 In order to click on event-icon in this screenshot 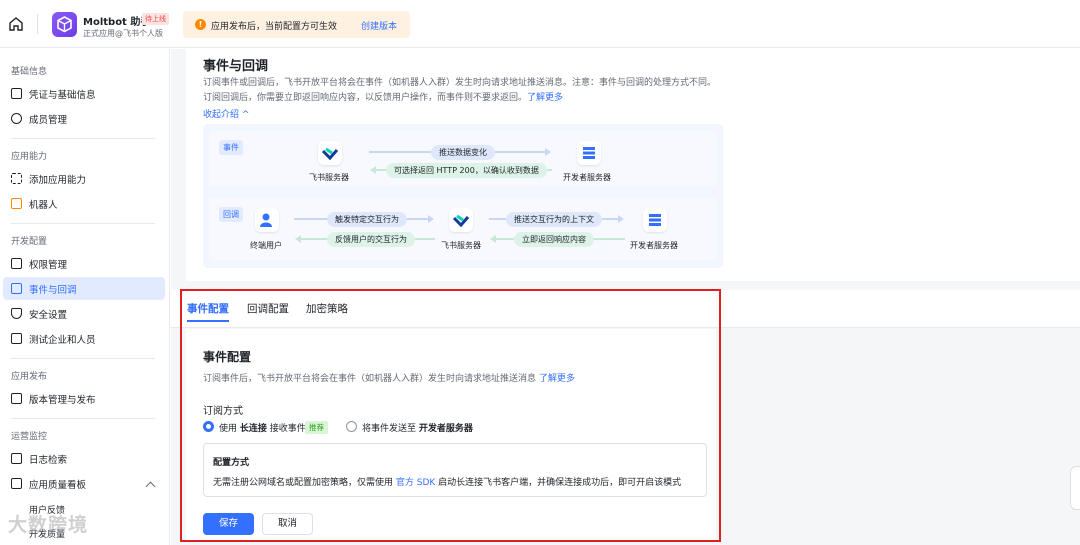, I will do `click(16, 288)`.